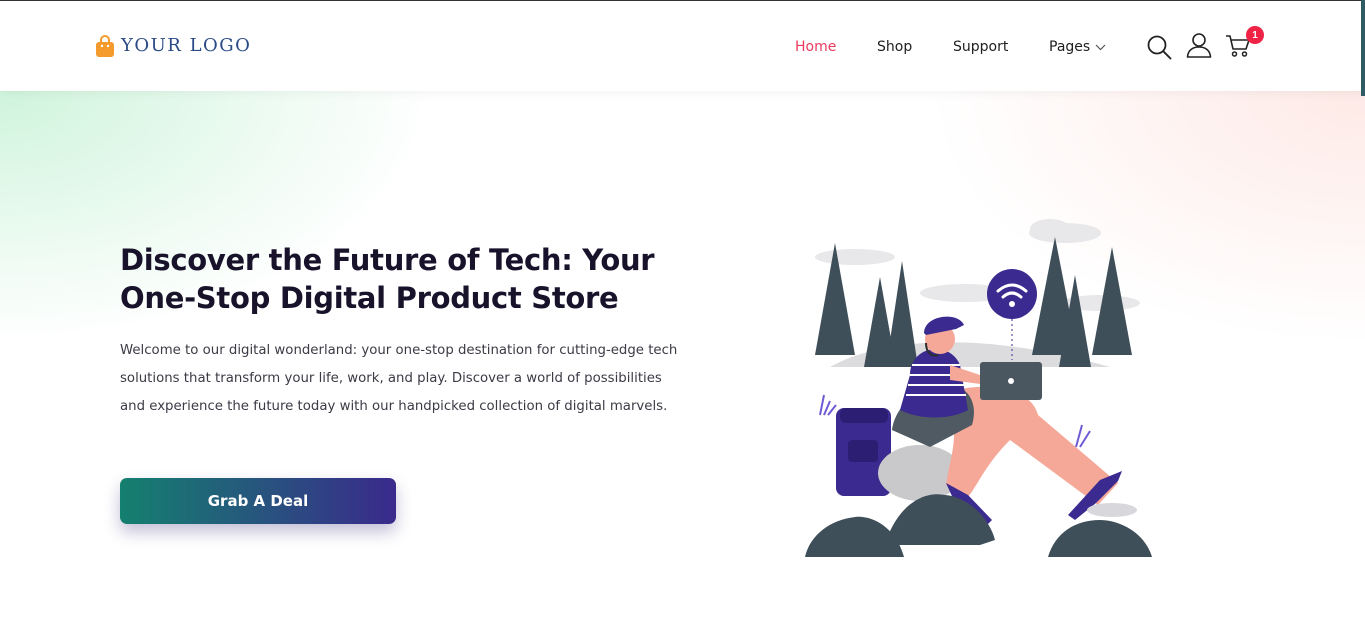 This screenshot has height=621, width=1365. I want to click on account-button, so click(1199, 45).